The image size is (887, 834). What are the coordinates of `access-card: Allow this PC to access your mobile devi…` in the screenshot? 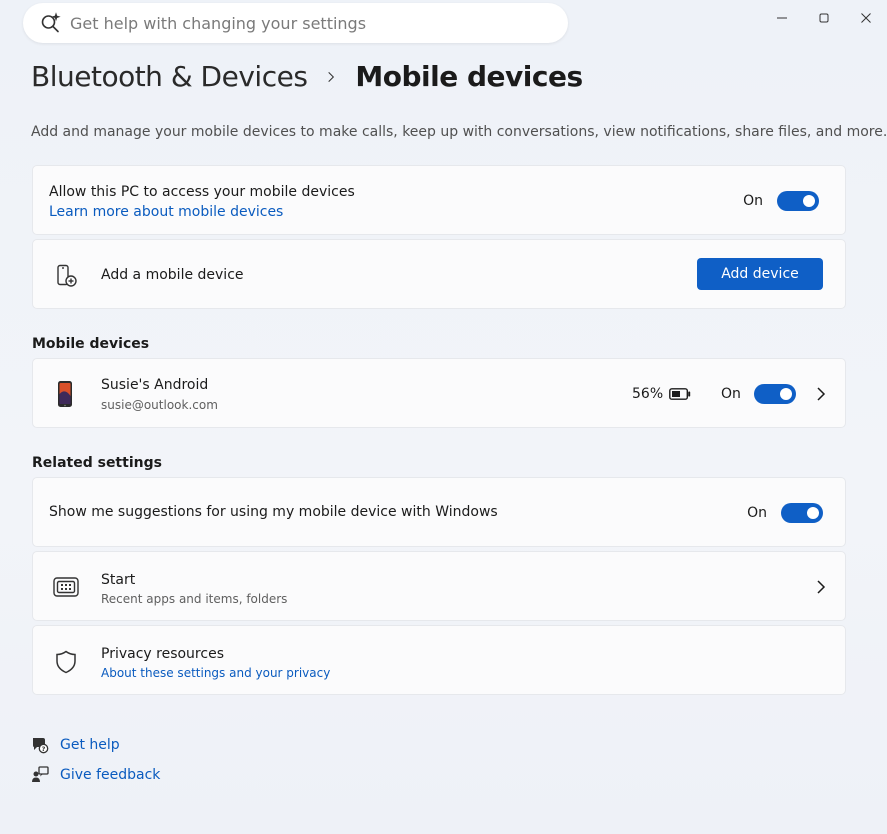 It's located at (439, 200).